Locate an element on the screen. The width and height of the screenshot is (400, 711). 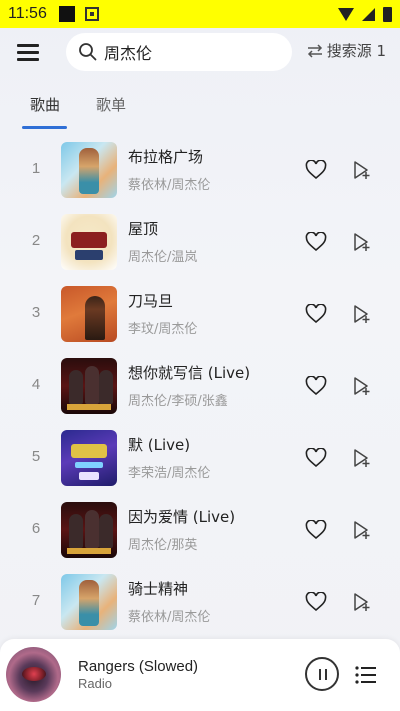
now-playing-title: Rangers (Slowed) is located at coordinates (138, 666).